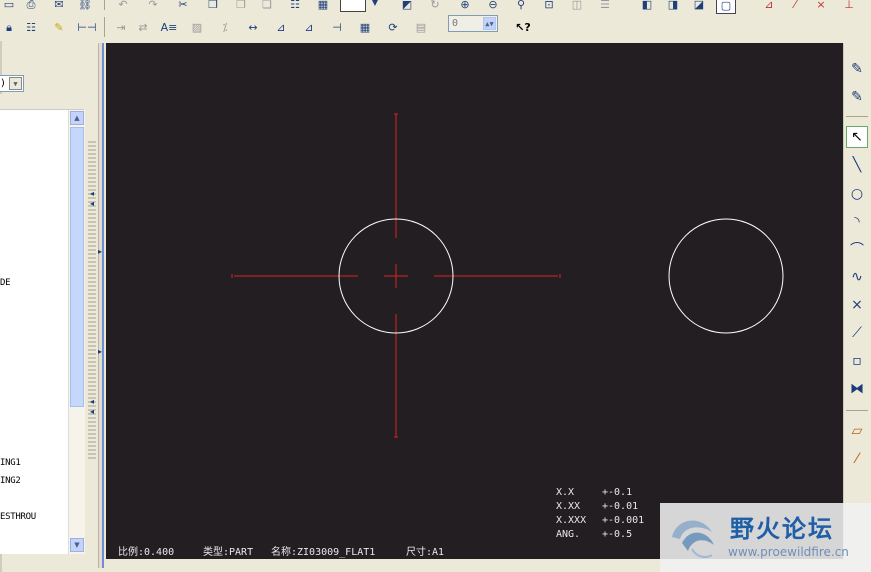 This screenshot has width=871, height=572. I want to click on model-tree: DE ING1 ING2 ESTHROU, so click(34, 332).